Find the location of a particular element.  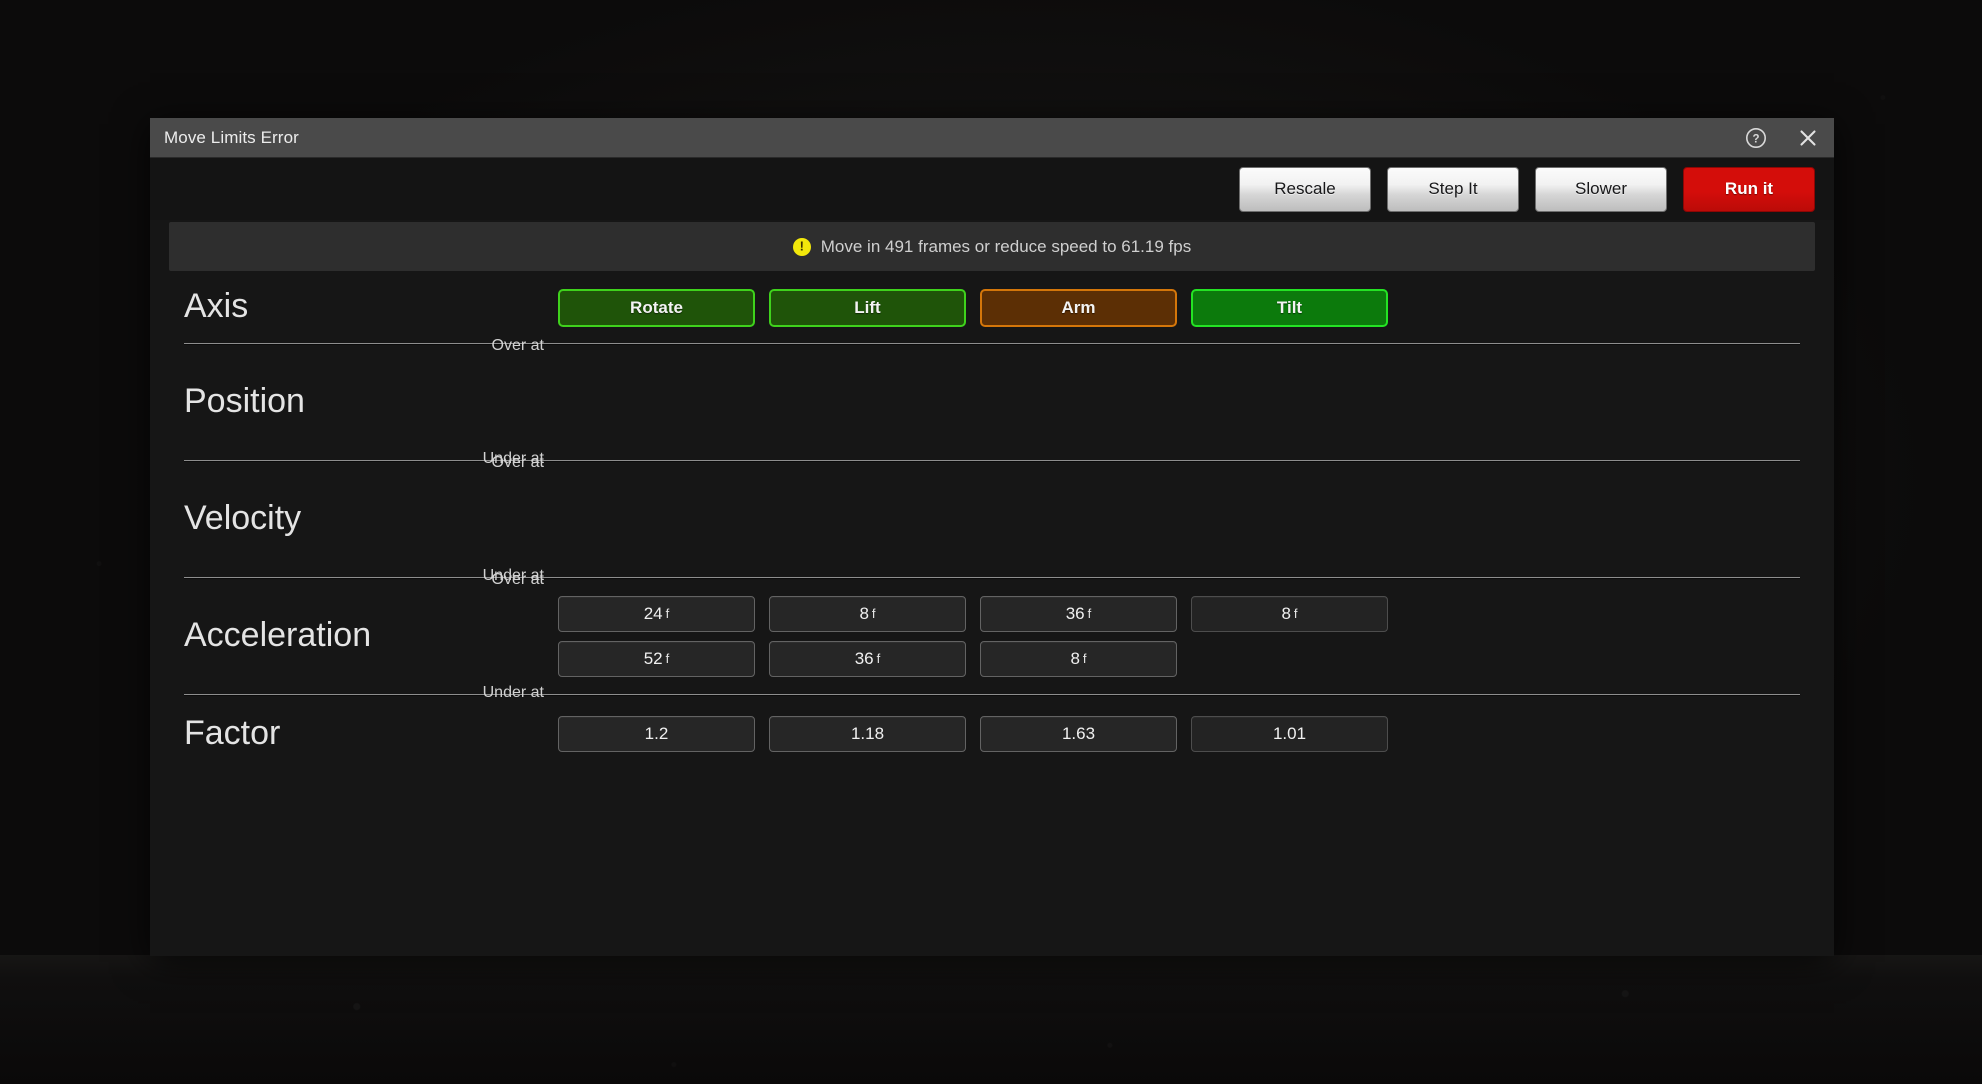

slower-button: Slower is located at coordinates (1601, 189).